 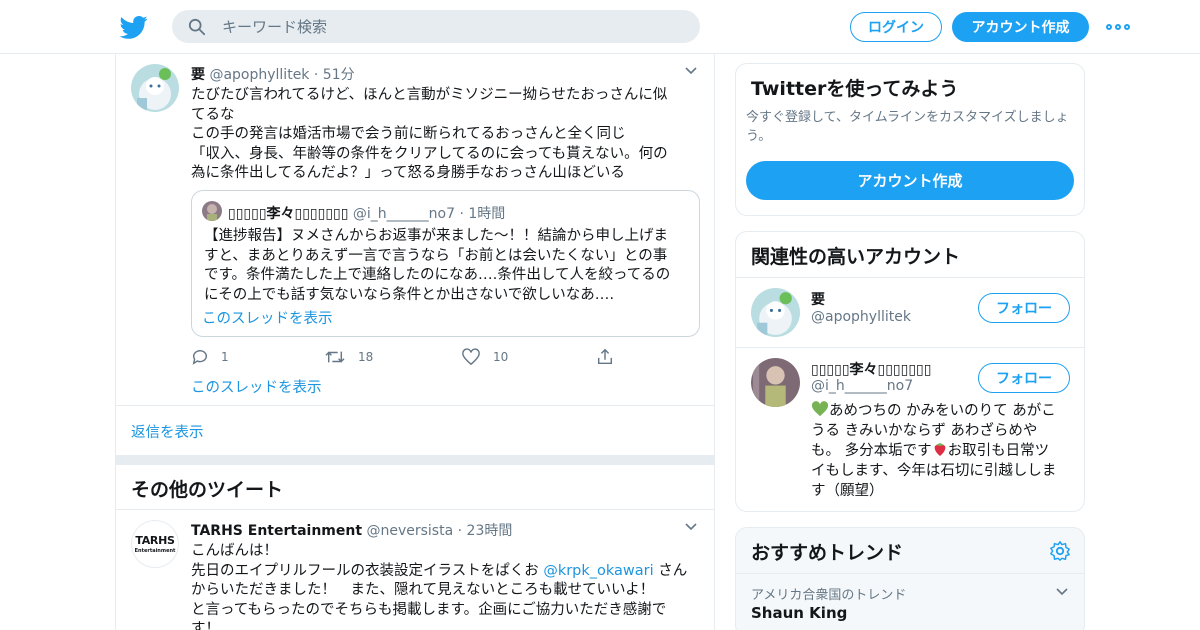 What do you see at coordinates (1118, 27) in the screenshot?
I see `more-options-icon` at bounding box center [1118, 27].